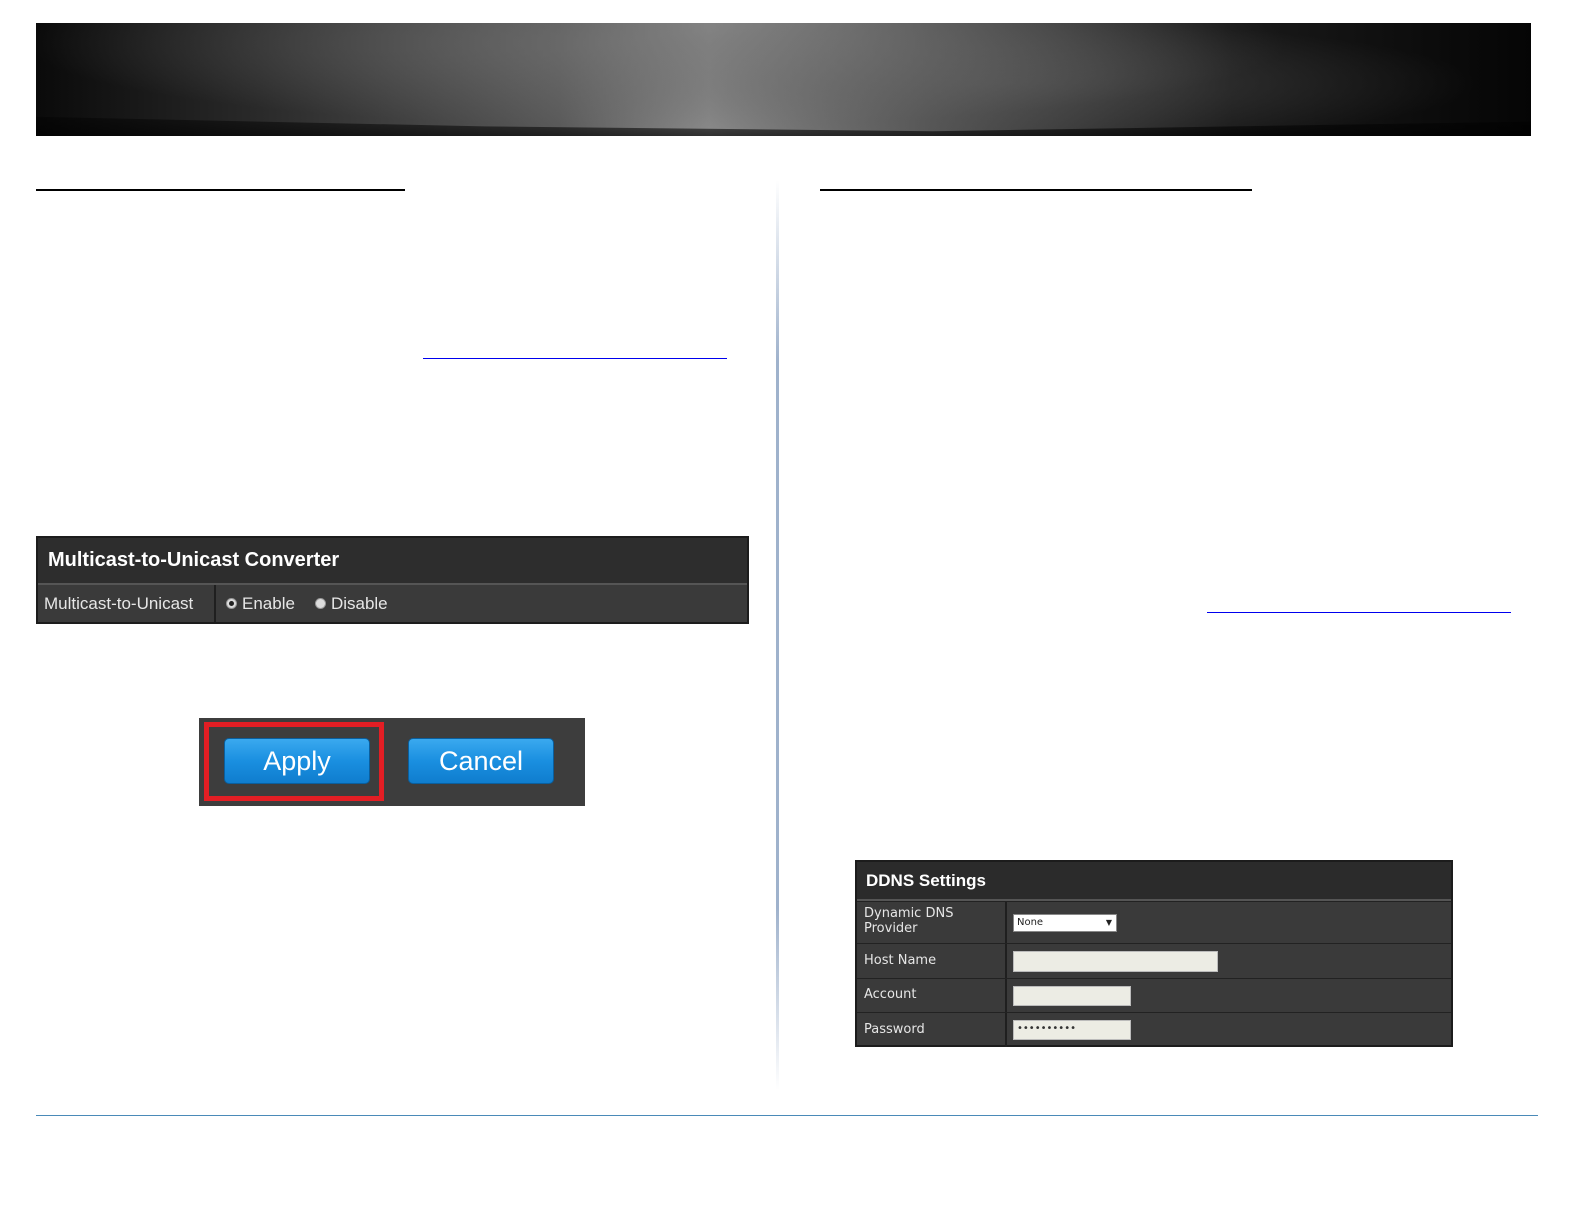 The image size is (1584, 1224). I want to click on multicast-panel-title: Multicast-to-Unicast Converter, so click(392, 561).